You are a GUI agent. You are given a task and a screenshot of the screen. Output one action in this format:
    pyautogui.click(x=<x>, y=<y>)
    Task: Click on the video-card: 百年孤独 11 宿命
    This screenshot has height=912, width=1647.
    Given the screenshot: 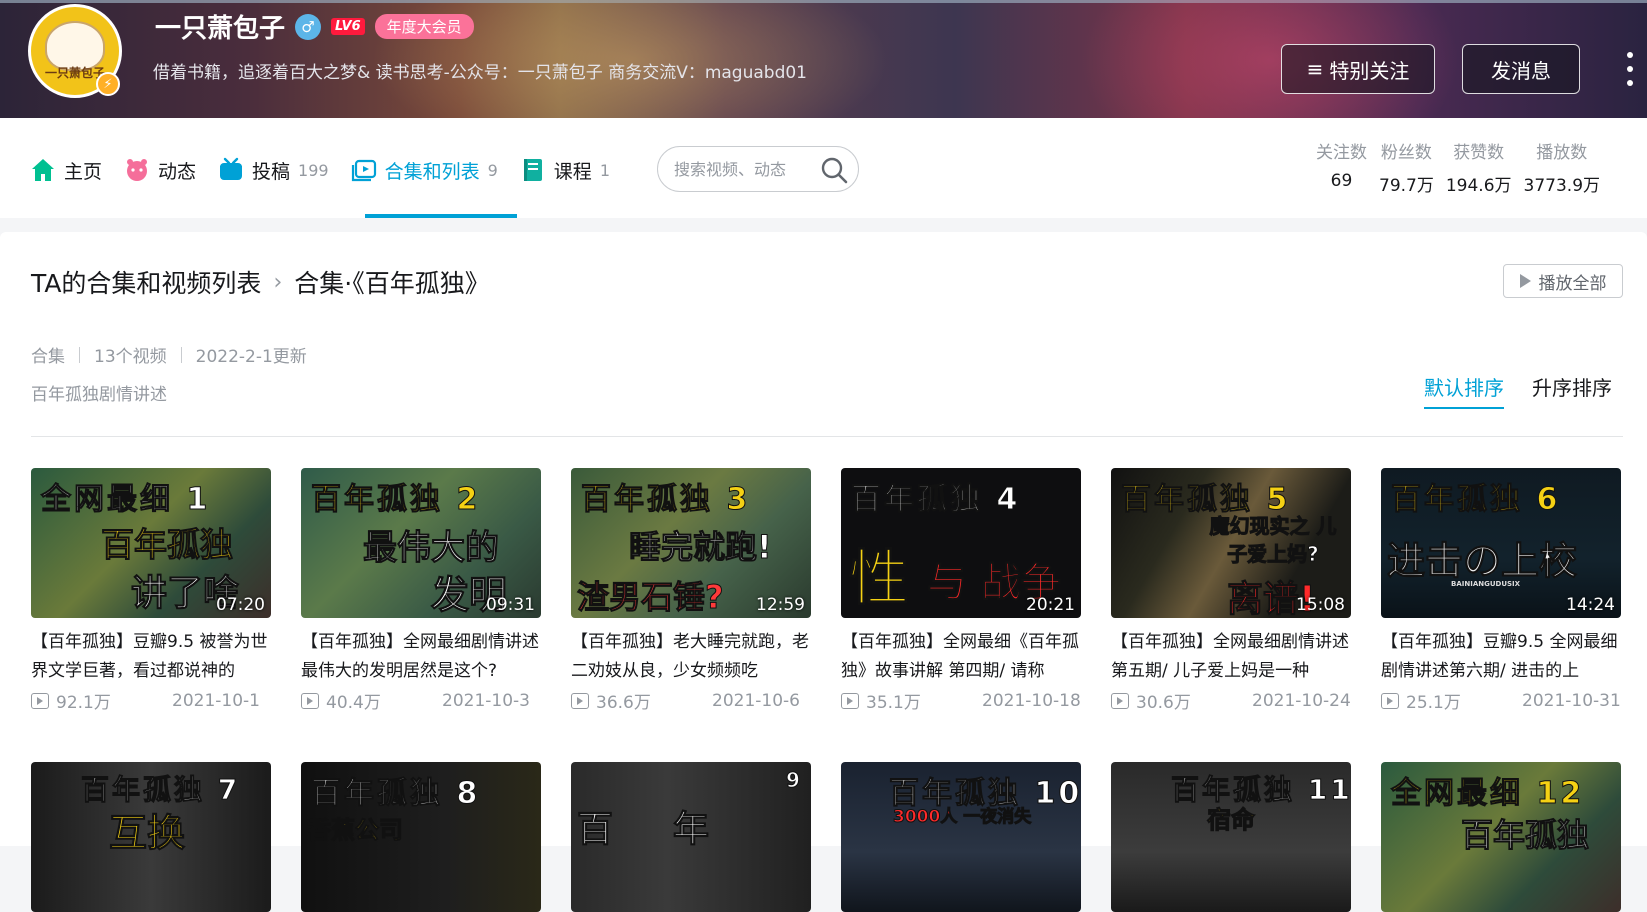 What is the action you would take?
    pyautogui.click(x=1231, y=837)
    